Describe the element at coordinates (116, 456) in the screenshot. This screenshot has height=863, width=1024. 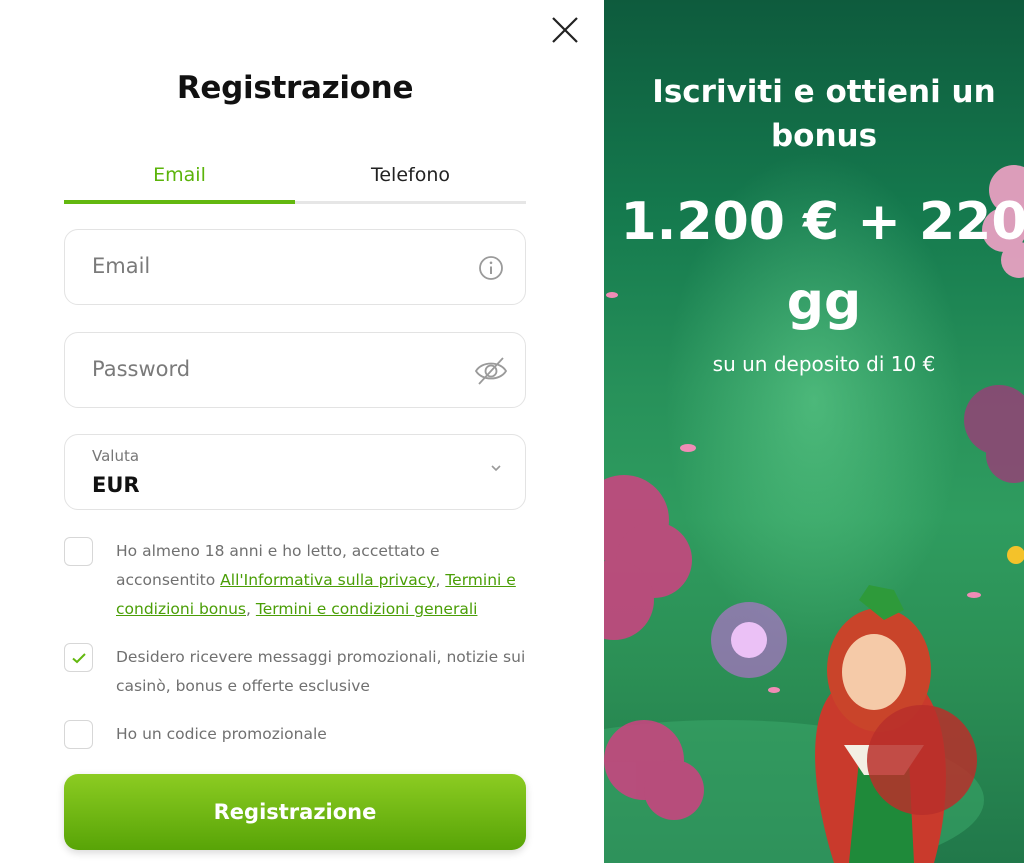
I see `currency-label: Valuta` at that location.